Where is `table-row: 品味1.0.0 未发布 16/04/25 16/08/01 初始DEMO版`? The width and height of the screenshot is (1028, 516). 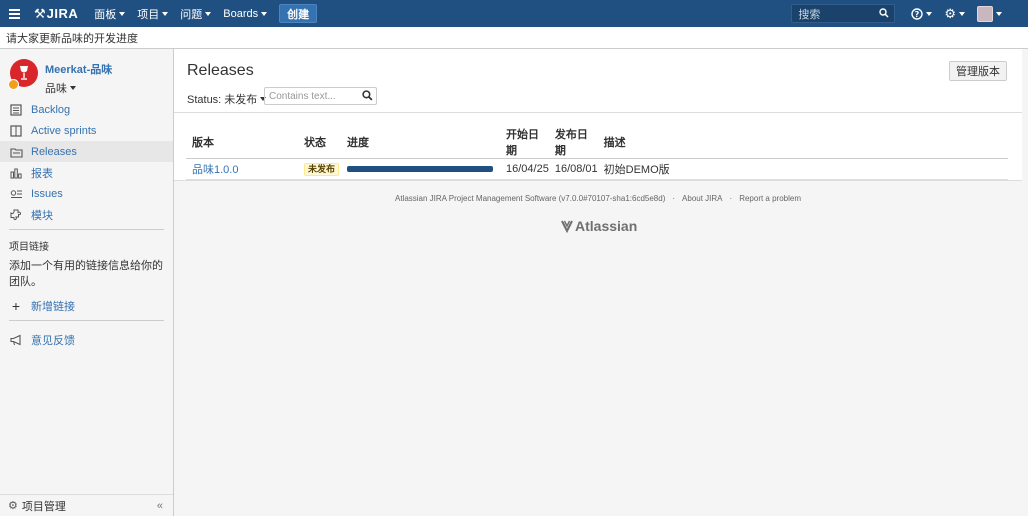 table-row: 品味1.0.0 未发布 16/04/25 16/08/01 初始DEMO版 is located at coordinates (597, 169).